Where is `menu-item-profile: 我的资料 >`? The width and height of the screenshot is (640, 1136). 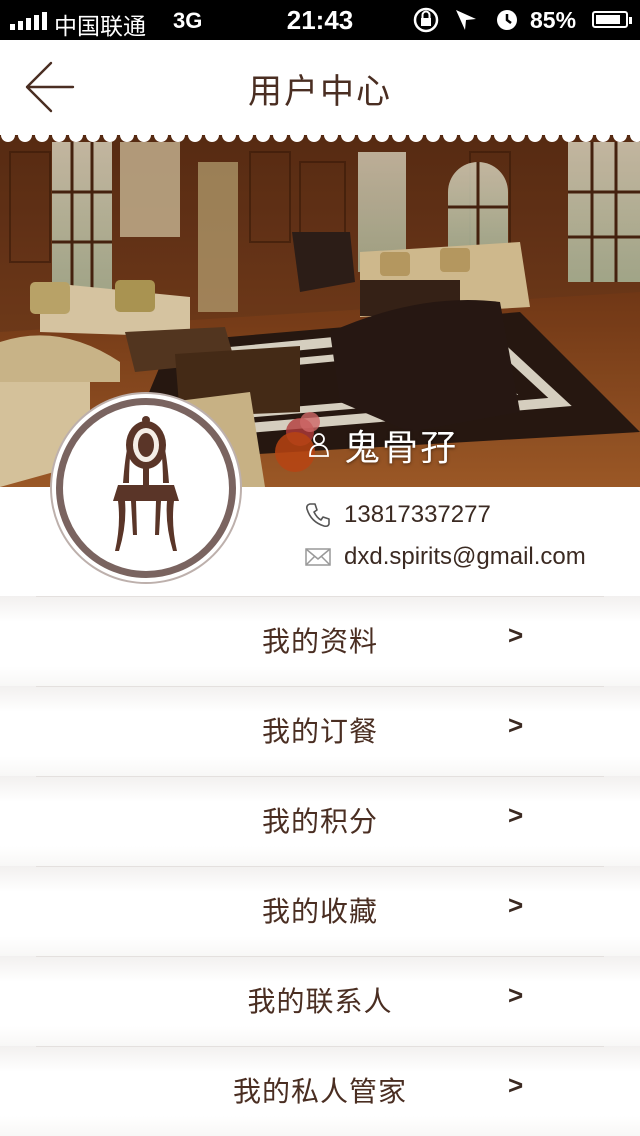
menu-item-profile: 我的资料 > is located at coordinates (320, 641).